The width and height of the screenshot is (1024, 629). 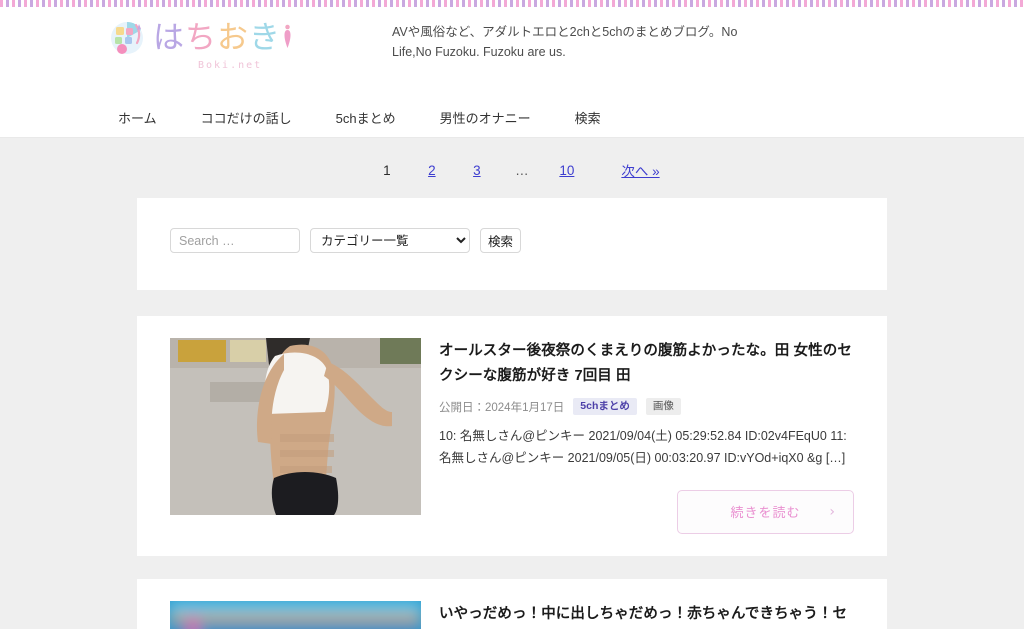 What do you see at coordinates (640, 170) in the screenshot?
I see `pagination-next-link: 次へ »` at bounding box center [640, 170].